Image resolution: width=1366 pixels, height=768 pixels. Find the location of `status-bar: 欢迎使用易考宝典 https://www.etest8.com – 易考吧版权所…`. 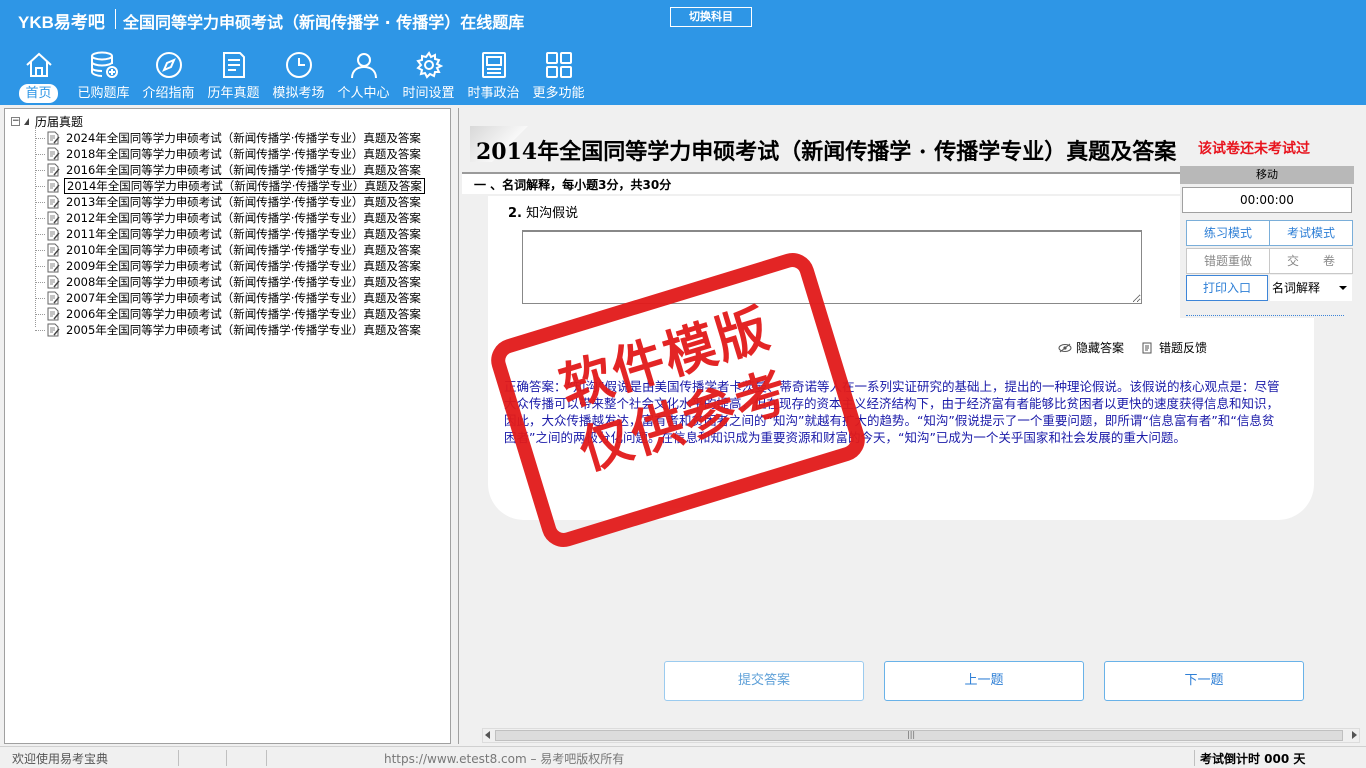

status-bar: 欢迎使用易考宝典 https://www.etest8.com – 易考吧版权所… is located at coordinates (683, 757).